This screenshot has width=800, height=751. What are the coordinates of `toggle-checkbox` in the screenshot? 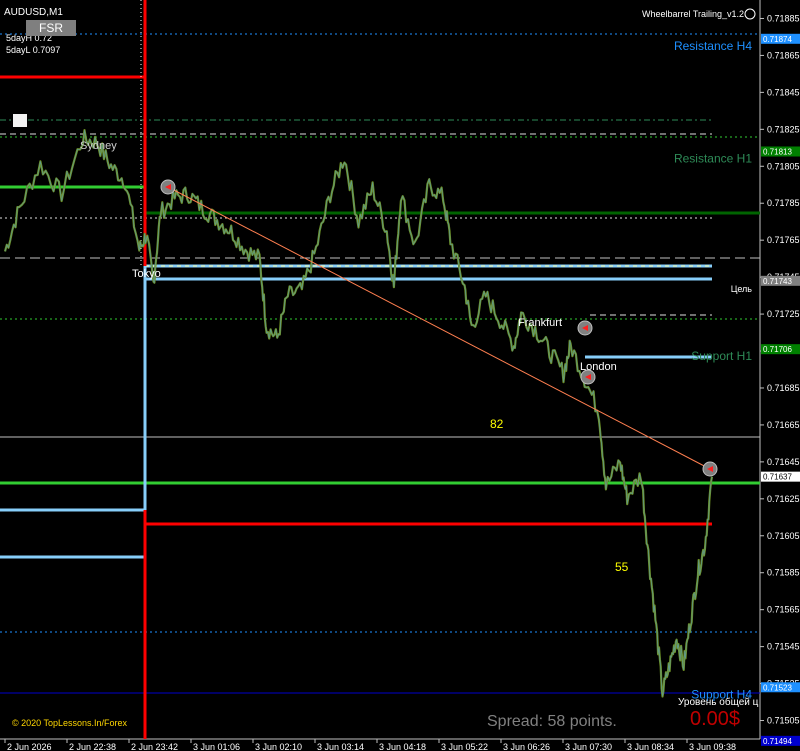 It's located at (20, 120).